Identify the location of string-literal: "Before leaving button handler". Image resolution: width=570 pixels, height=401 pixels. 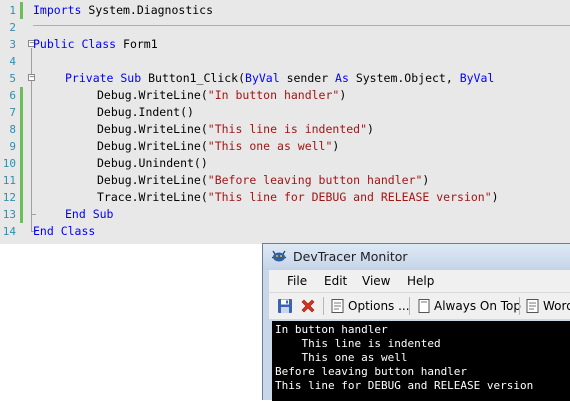
(315, 180).